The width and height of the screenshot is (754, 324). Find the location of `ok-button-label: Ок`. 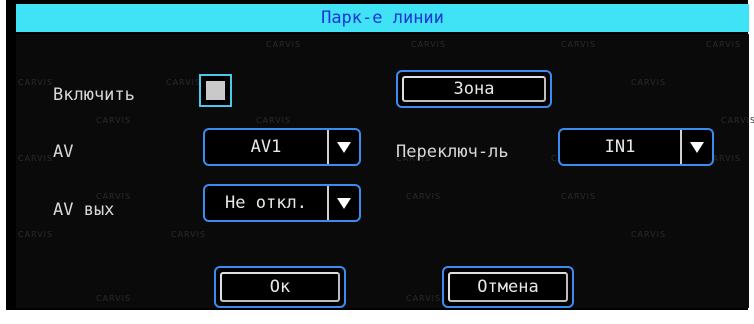

ok-button-label: Ок is located at coordinates (280, 287).